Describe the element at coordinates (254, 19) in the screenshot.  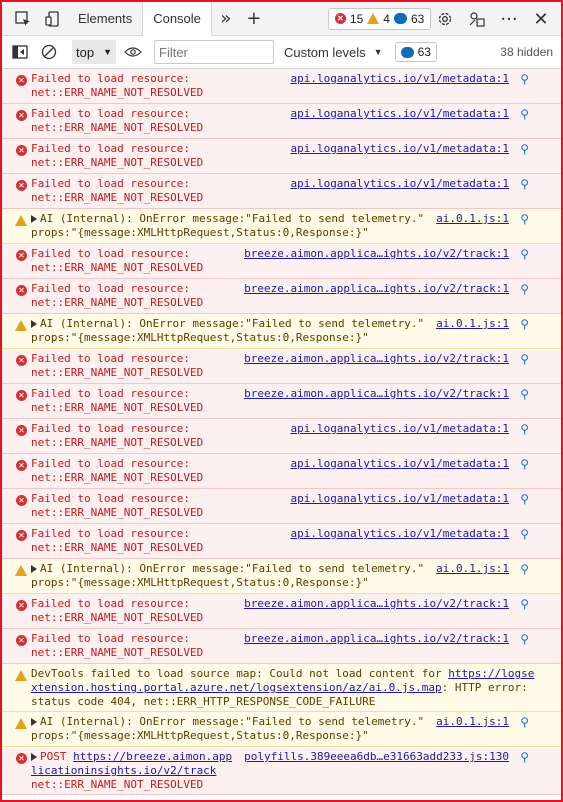
I see `add-tab-icon: +` at that location.